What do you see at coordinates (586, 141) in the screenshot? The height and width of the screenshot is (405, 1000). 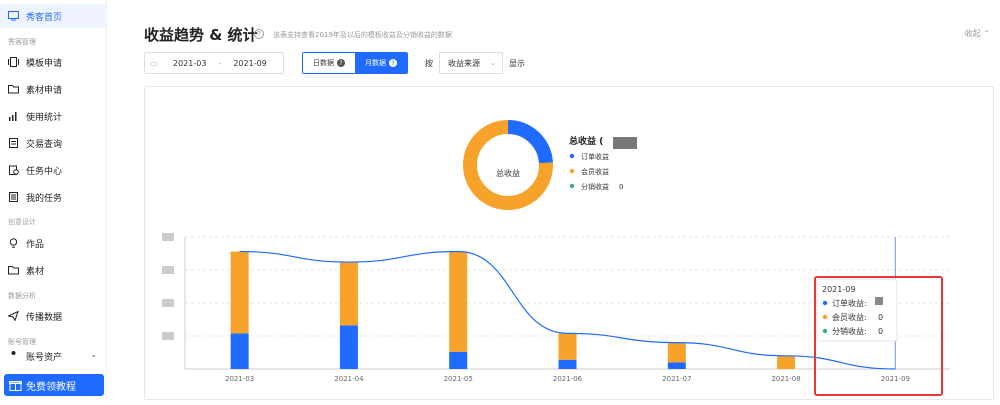 I see `total-revenue-label: 总收益 (` at bounding box center [586, 141].